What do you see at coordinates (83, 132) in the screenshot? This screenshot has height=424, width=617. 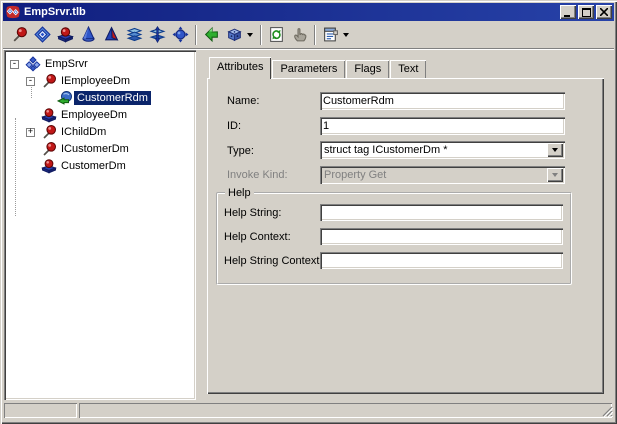 I see `tree-item-ichilddm: IChildDm` at bounding box center [83, 132].